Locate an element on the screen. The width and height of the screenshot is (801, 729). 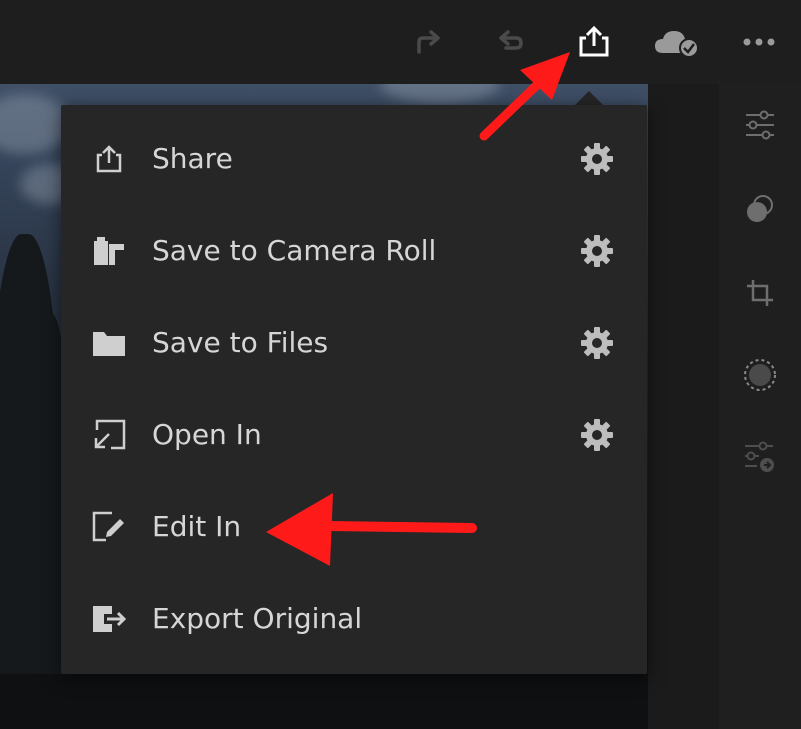
menu-item-open-in: Open In is located at coordinates (354, 435).